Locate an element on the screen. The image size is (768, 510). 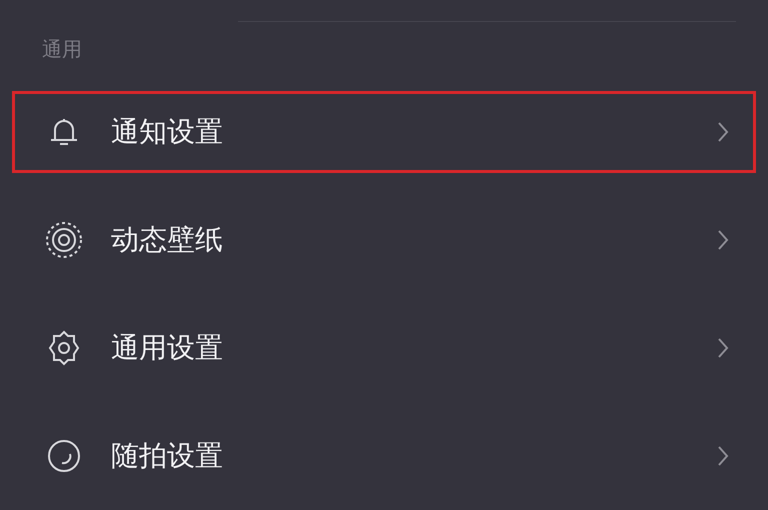
section-title: 通用 is located at coordinates (62, 50).